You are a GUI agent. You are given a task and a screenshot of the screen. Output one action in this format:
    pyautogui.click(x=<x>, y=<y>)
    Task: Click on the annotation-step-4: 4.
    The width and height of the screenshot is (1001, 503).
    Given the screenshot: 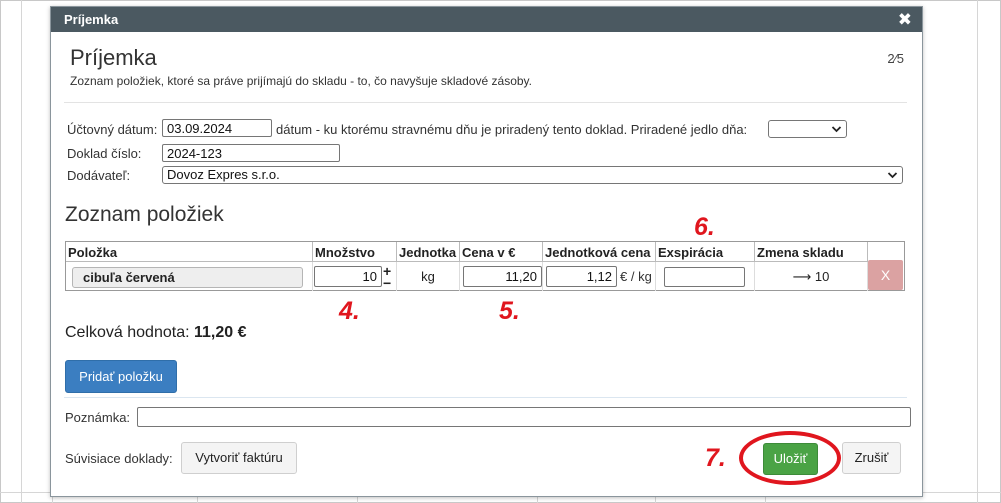 What is the action you would take?
    pyautogui.click(x=349, y=311)
    